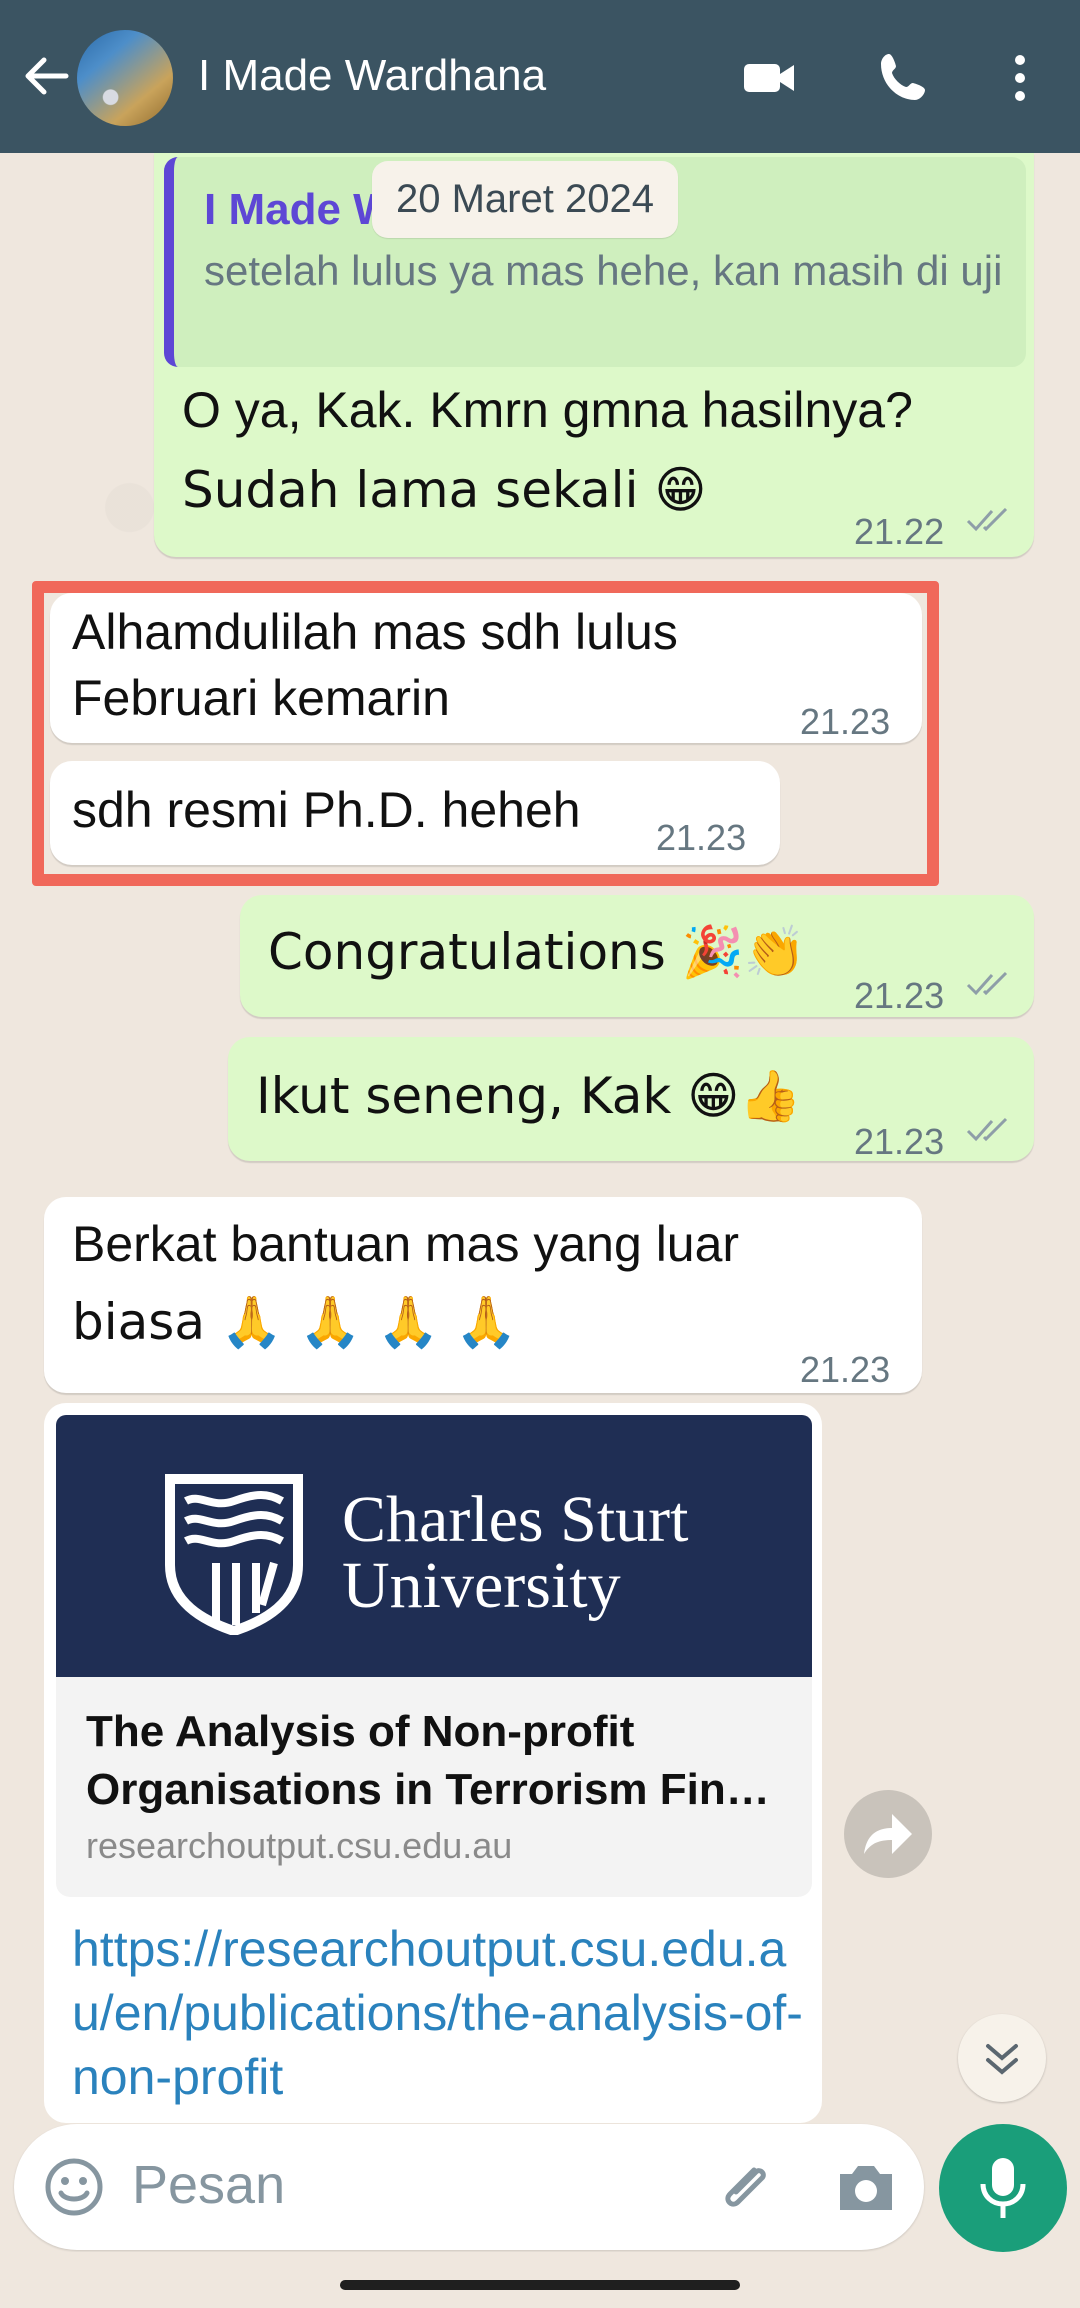  What do you see at coordinates (866, 2187) in the screenshot?
I see `camera-icon` at bounding box center [866, 2187].